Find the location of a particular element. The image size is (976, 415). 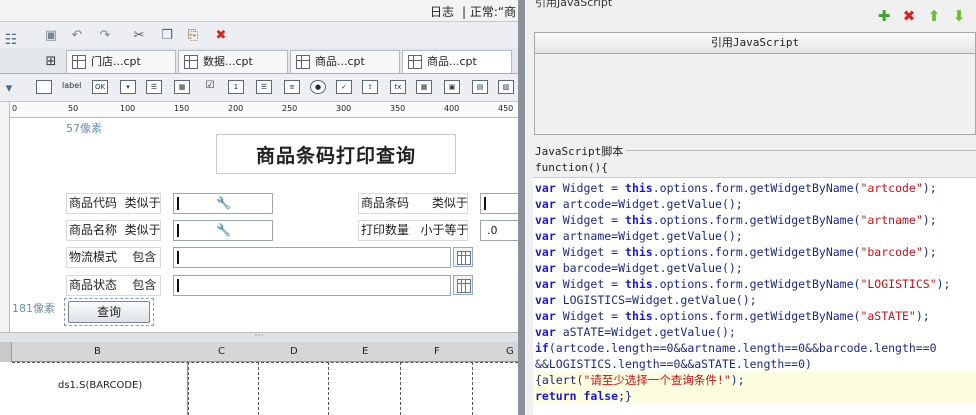

tab-template-4: 商品...cpt is located at coordinates (457, 61).